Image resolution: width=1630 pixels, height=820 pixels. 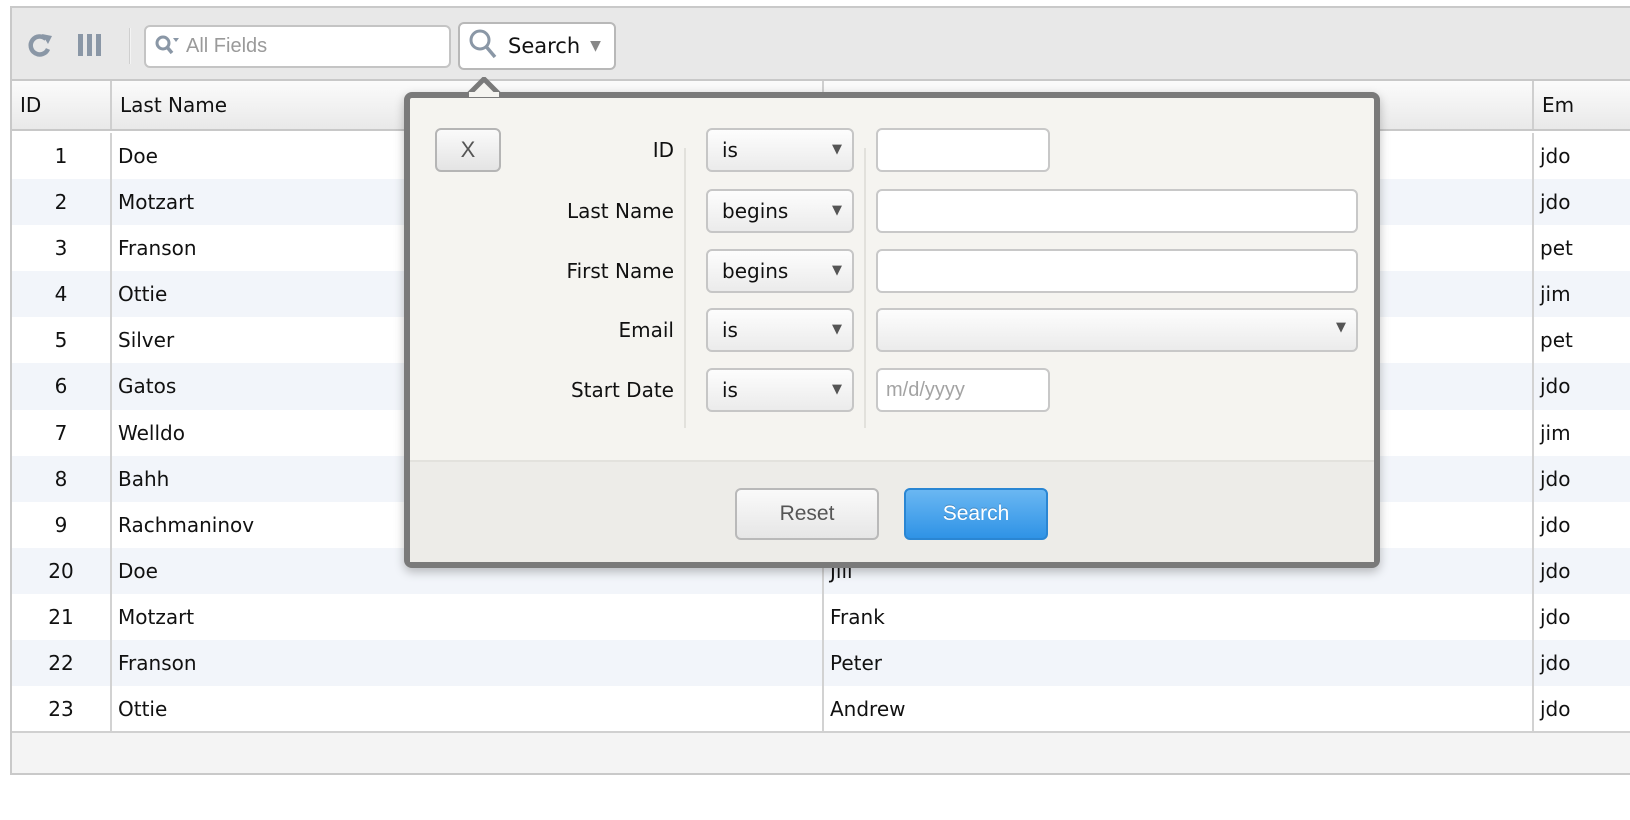 I want to click on cell-first-name: Frank, so click(x=1179, y=617).